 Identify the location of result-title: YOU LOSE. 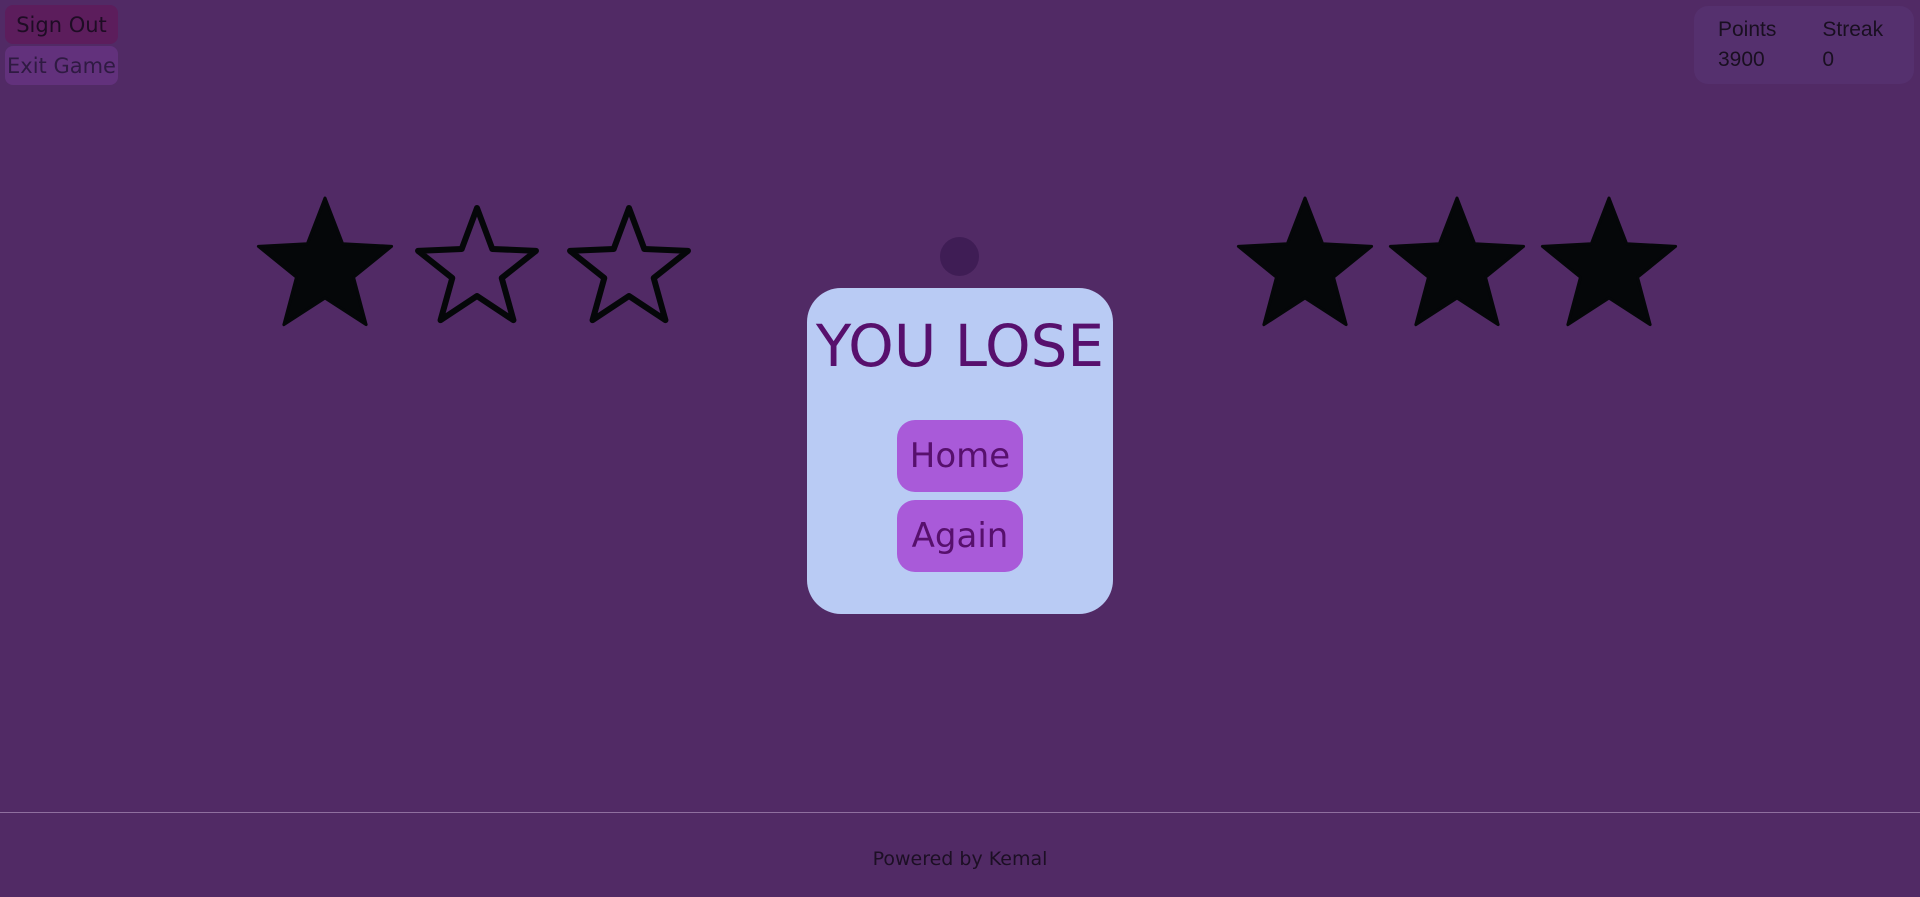
(960, 346).